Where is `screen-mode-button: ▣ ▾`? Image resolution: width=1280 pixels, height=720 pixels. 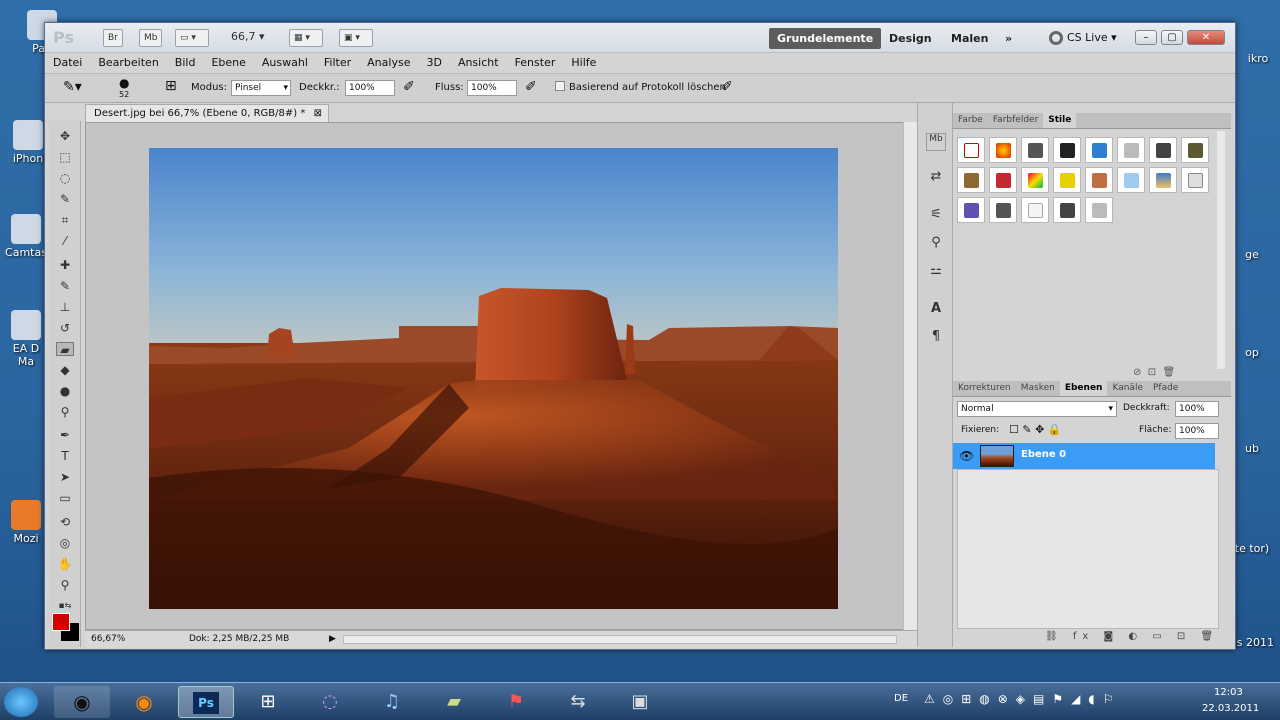 screen-mode-button: ▣ ▾ is located at coordinates (356, 38).